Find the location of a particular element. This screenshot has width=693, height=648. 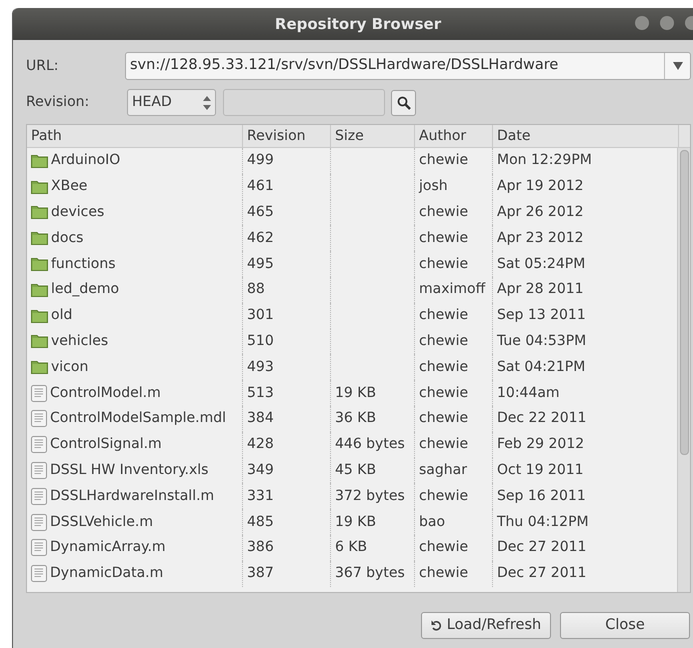

table-cell-text: 331 is located at coordinates (260, 496).